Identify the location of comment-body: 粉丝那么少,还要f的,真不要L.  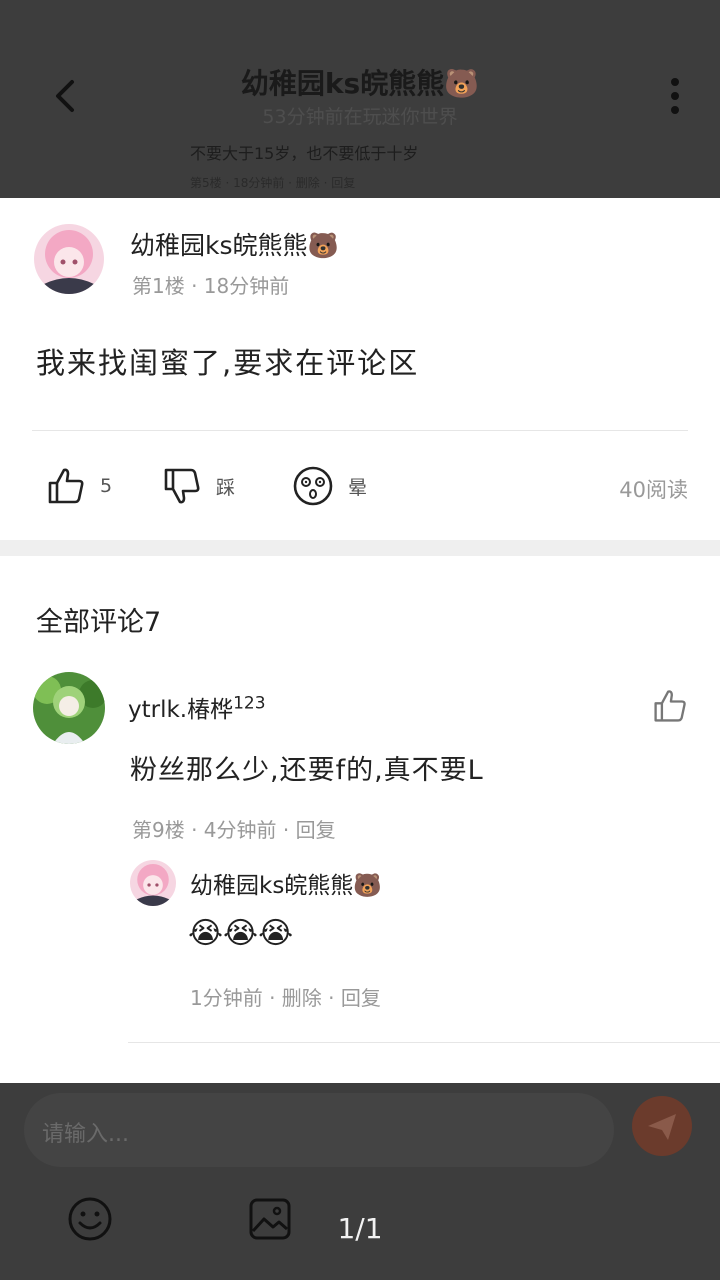
(307, 770).